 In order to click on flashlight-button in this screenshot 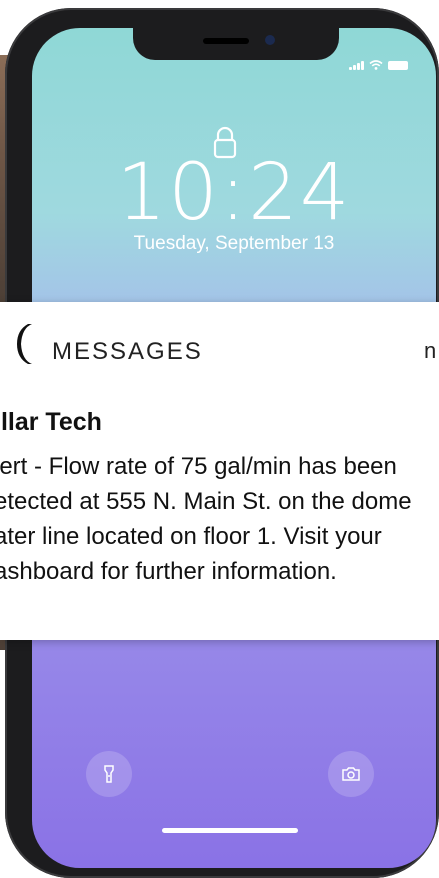, I will do `click(109, 774)`.